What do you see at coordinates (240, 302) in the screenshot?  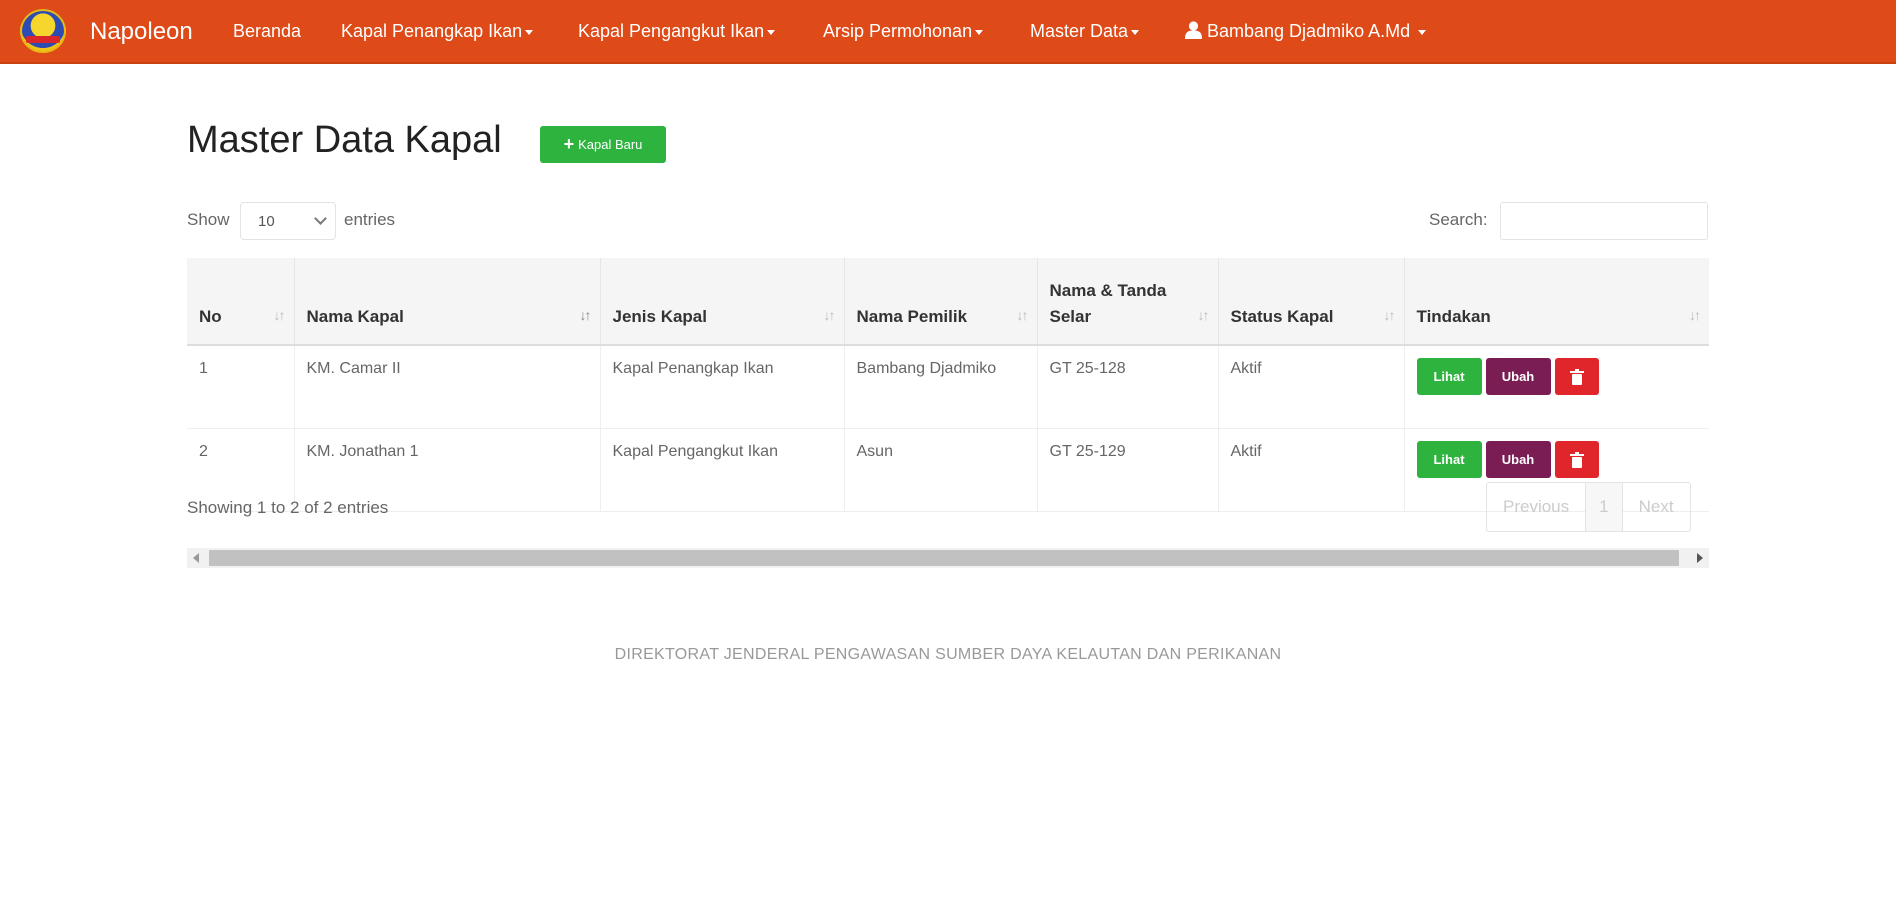 I see `col-header-no: No ↓↑` at bounding box center [240, 302].